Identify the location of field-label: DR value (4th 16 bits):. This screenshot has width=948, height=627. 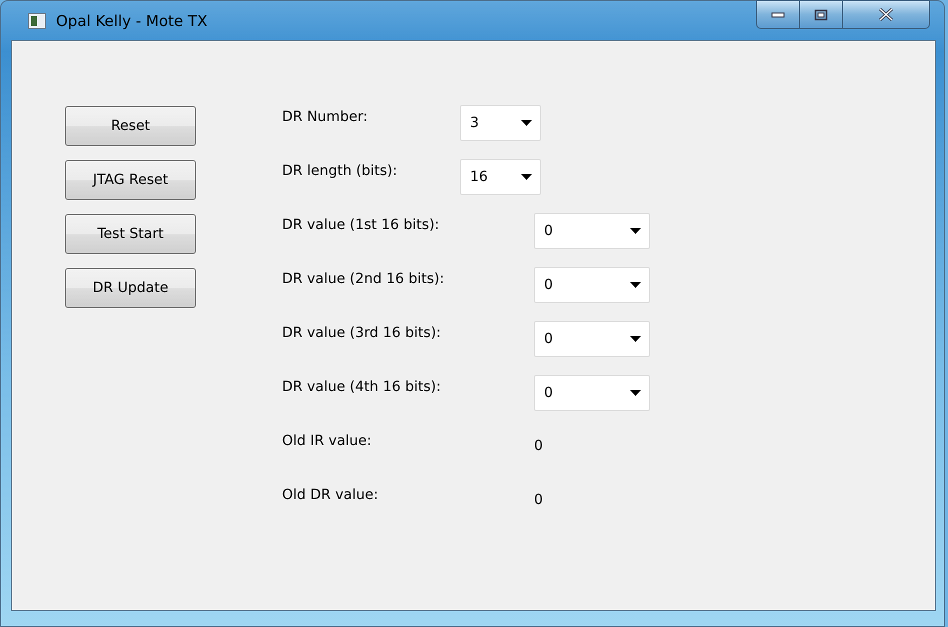
(362, 387).